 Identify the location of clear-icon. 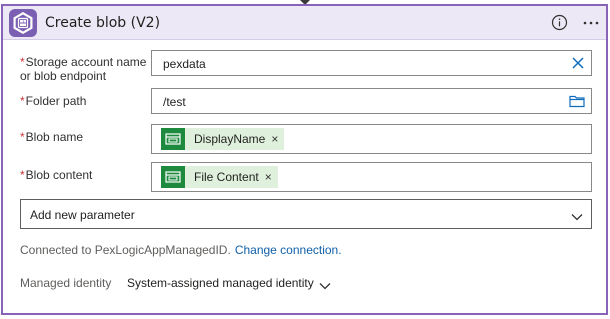
(578, 64).